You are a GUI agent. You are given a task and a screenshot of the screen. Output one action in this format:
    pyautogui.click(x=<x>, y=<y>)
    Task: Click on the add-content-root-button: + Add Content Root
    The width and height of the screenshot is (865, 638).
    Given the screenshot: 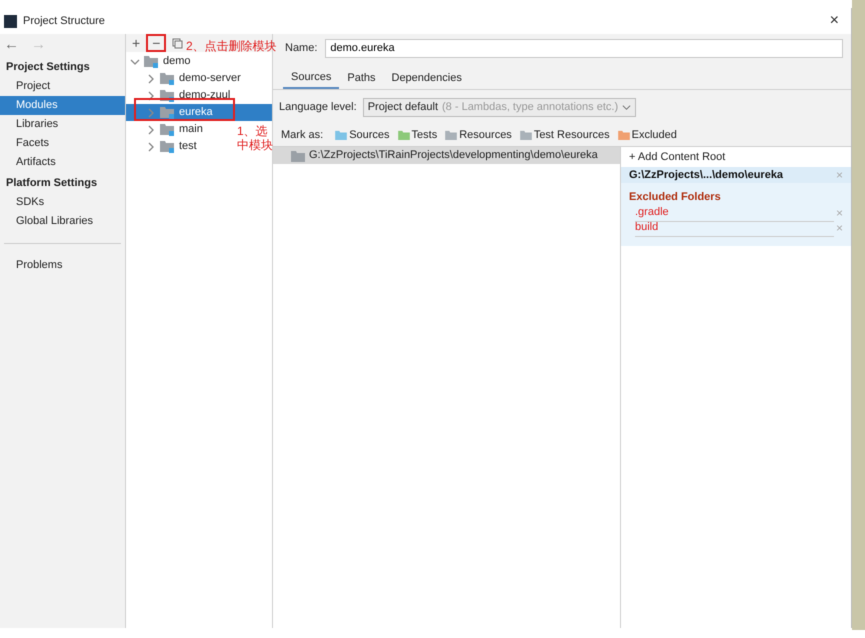 What is the action you would take?
    pyautogui.click(x=736, y=157)
    